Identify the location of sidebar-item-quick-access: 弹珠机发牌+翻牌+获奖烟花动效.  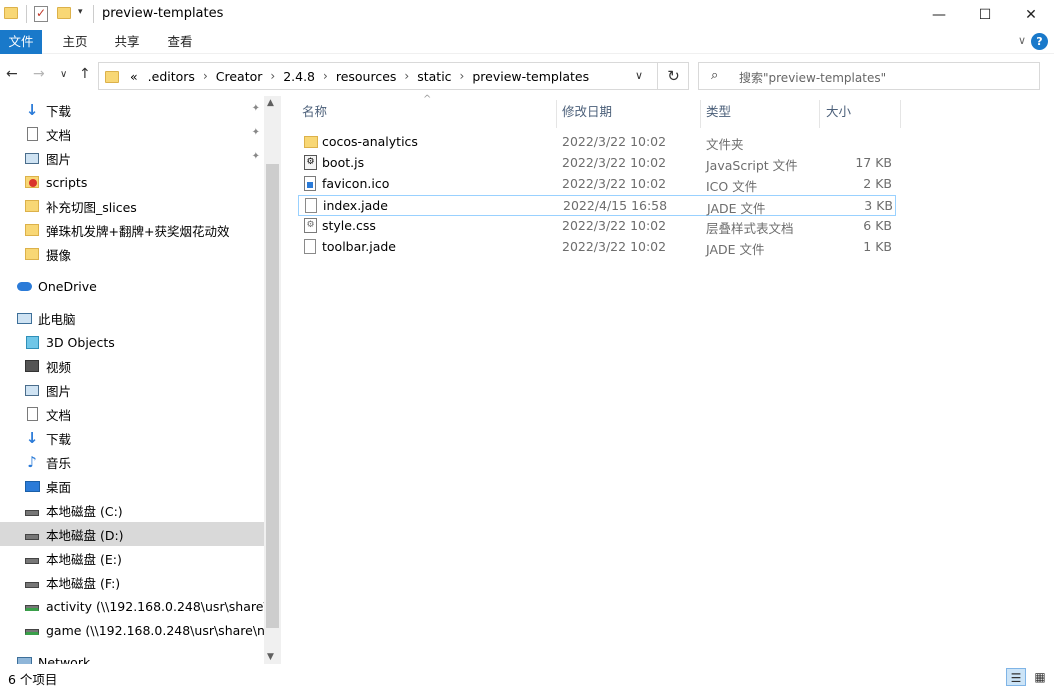
(132, 230).